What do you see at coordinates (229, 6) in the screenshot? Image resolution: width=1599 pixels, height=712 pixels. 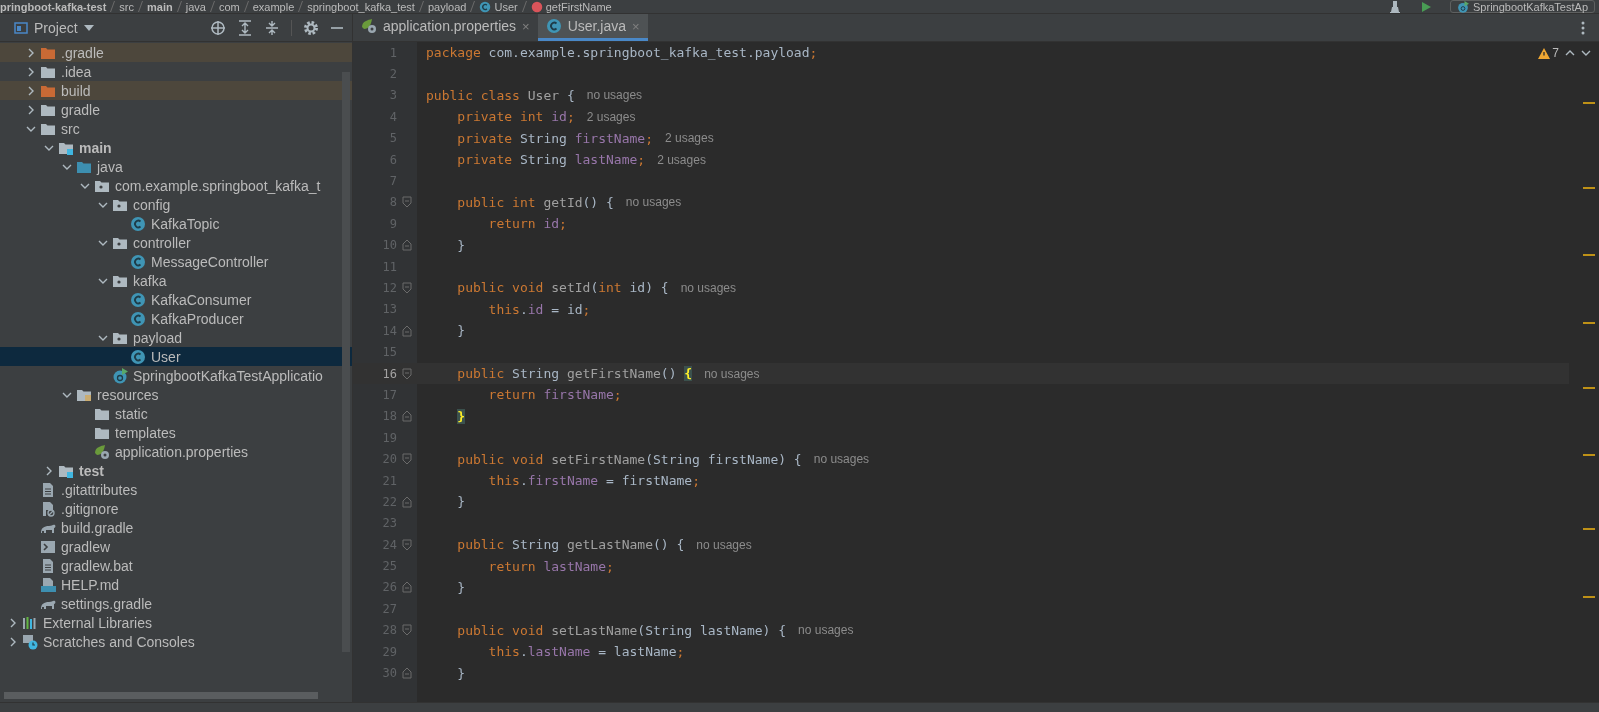 I see `breadcrumb-item: com` at bounding box center [229, 6].